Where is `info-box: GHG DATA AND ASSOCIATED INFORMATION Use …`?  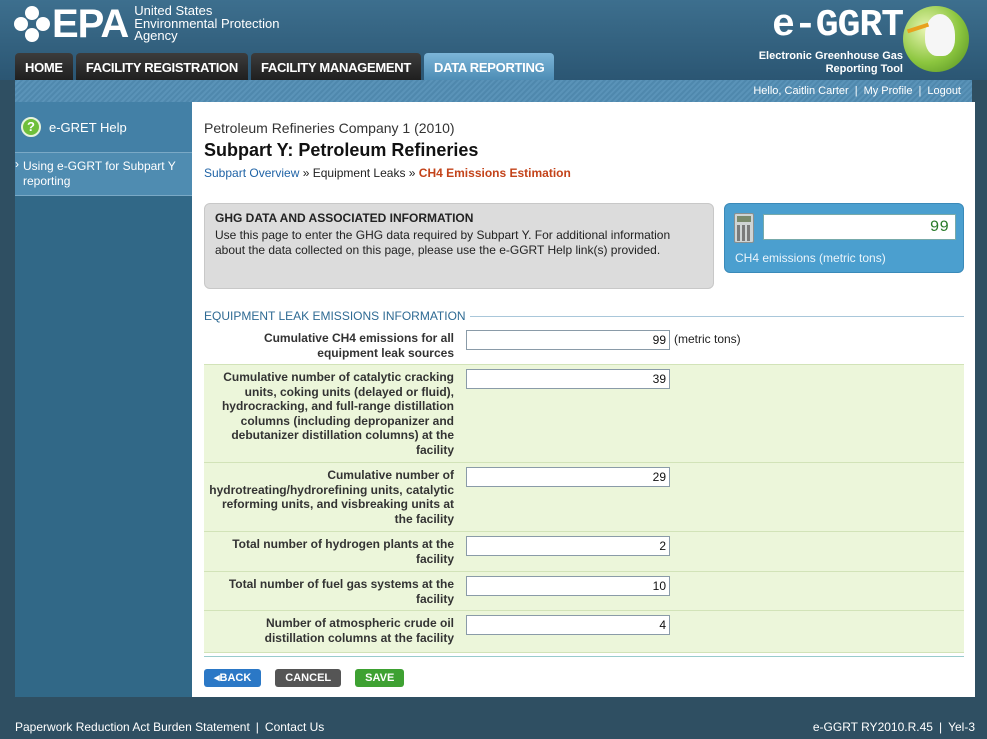
info-box: GHG DATA AND ASSOCIATED INFORMATION Use … is located at coordinates (459, 246).